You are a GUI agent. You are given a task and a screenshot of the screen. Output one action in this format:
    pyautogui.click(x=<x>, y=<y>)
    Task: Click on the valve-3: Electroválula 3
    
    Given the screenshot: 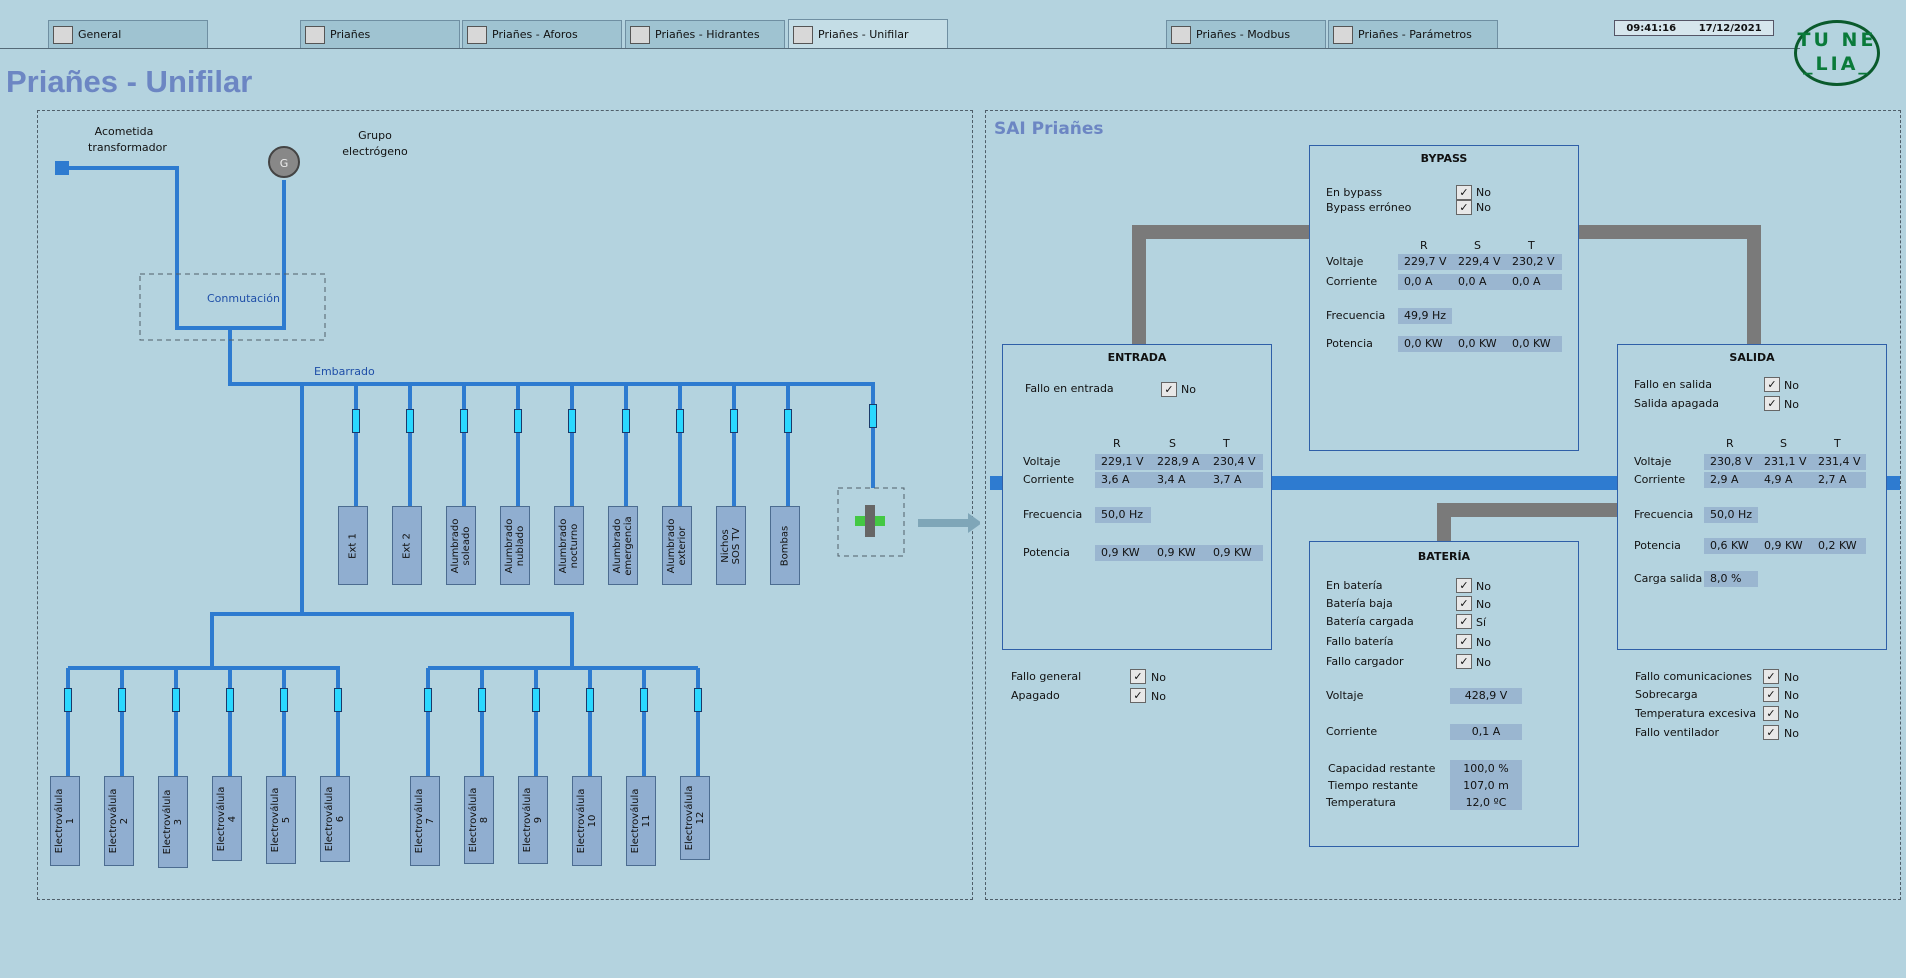 What is the action you would take?
    pyautogui.click(x=173, y=822)
    